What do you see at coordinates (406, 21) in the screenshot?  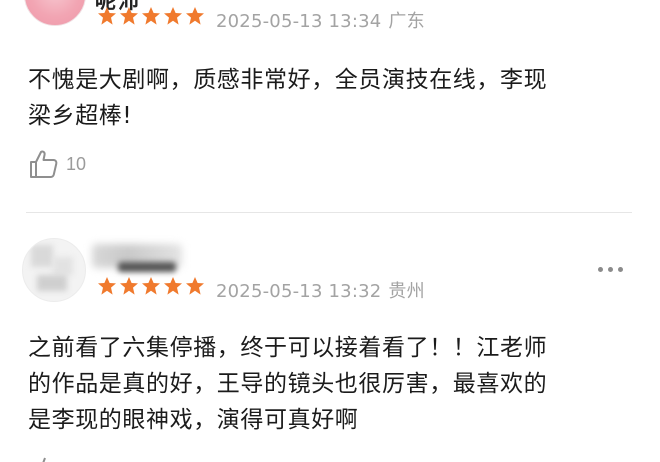 I see `comment-region: 广东` at bounding box center [406, 21].